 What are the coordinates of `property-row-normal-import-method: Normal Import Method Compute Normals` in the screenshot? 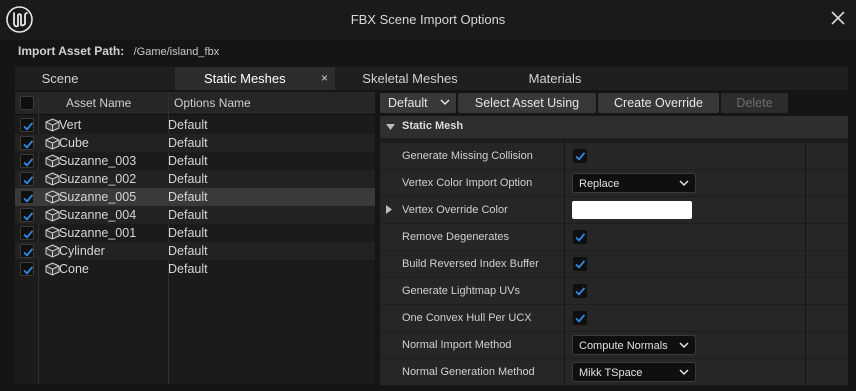 It's located at (614, 345).